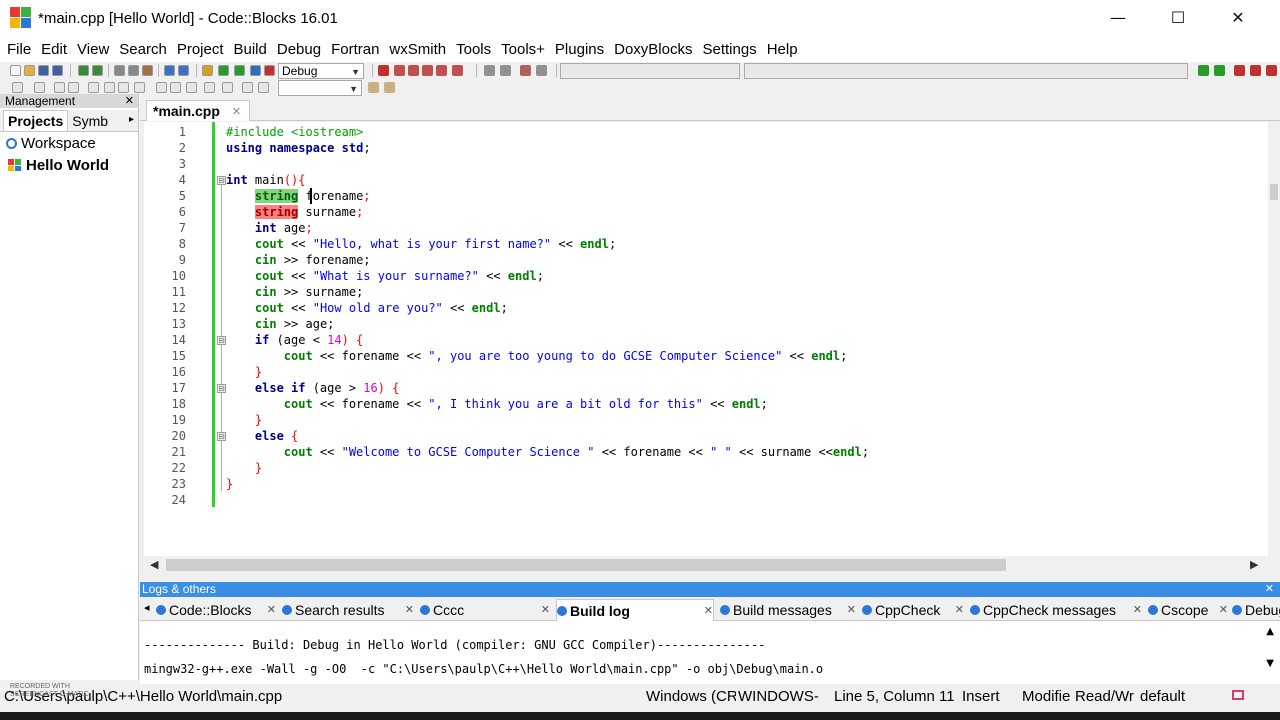 This screenshot has height=720, width=1280. Describe the element at coordinates (90, 121) in the screenshot. I see `tab-symbols: Symb` at that location.